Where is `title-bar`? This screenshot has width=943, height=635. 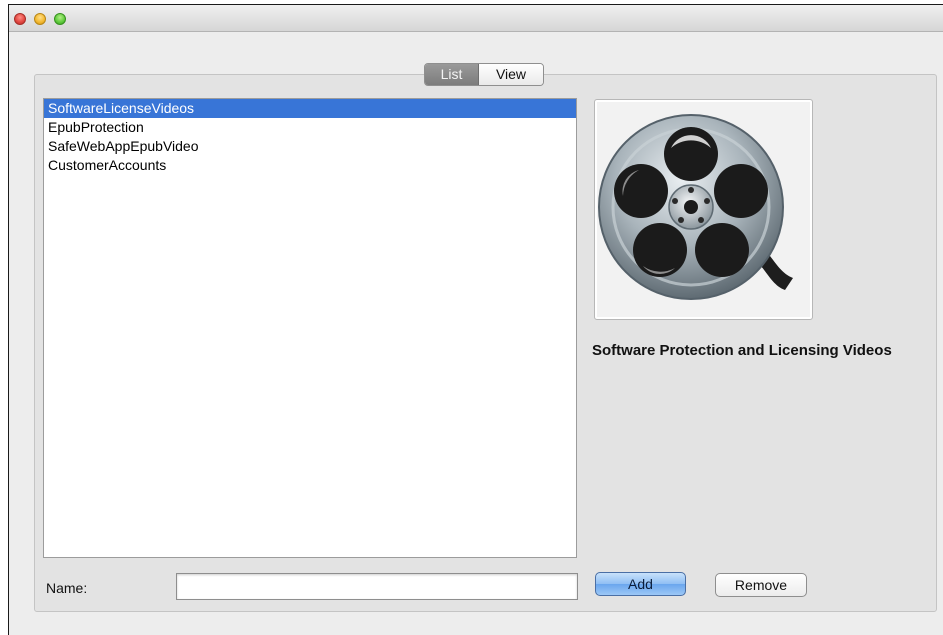 title-bar is located at coordinates (476, 18).